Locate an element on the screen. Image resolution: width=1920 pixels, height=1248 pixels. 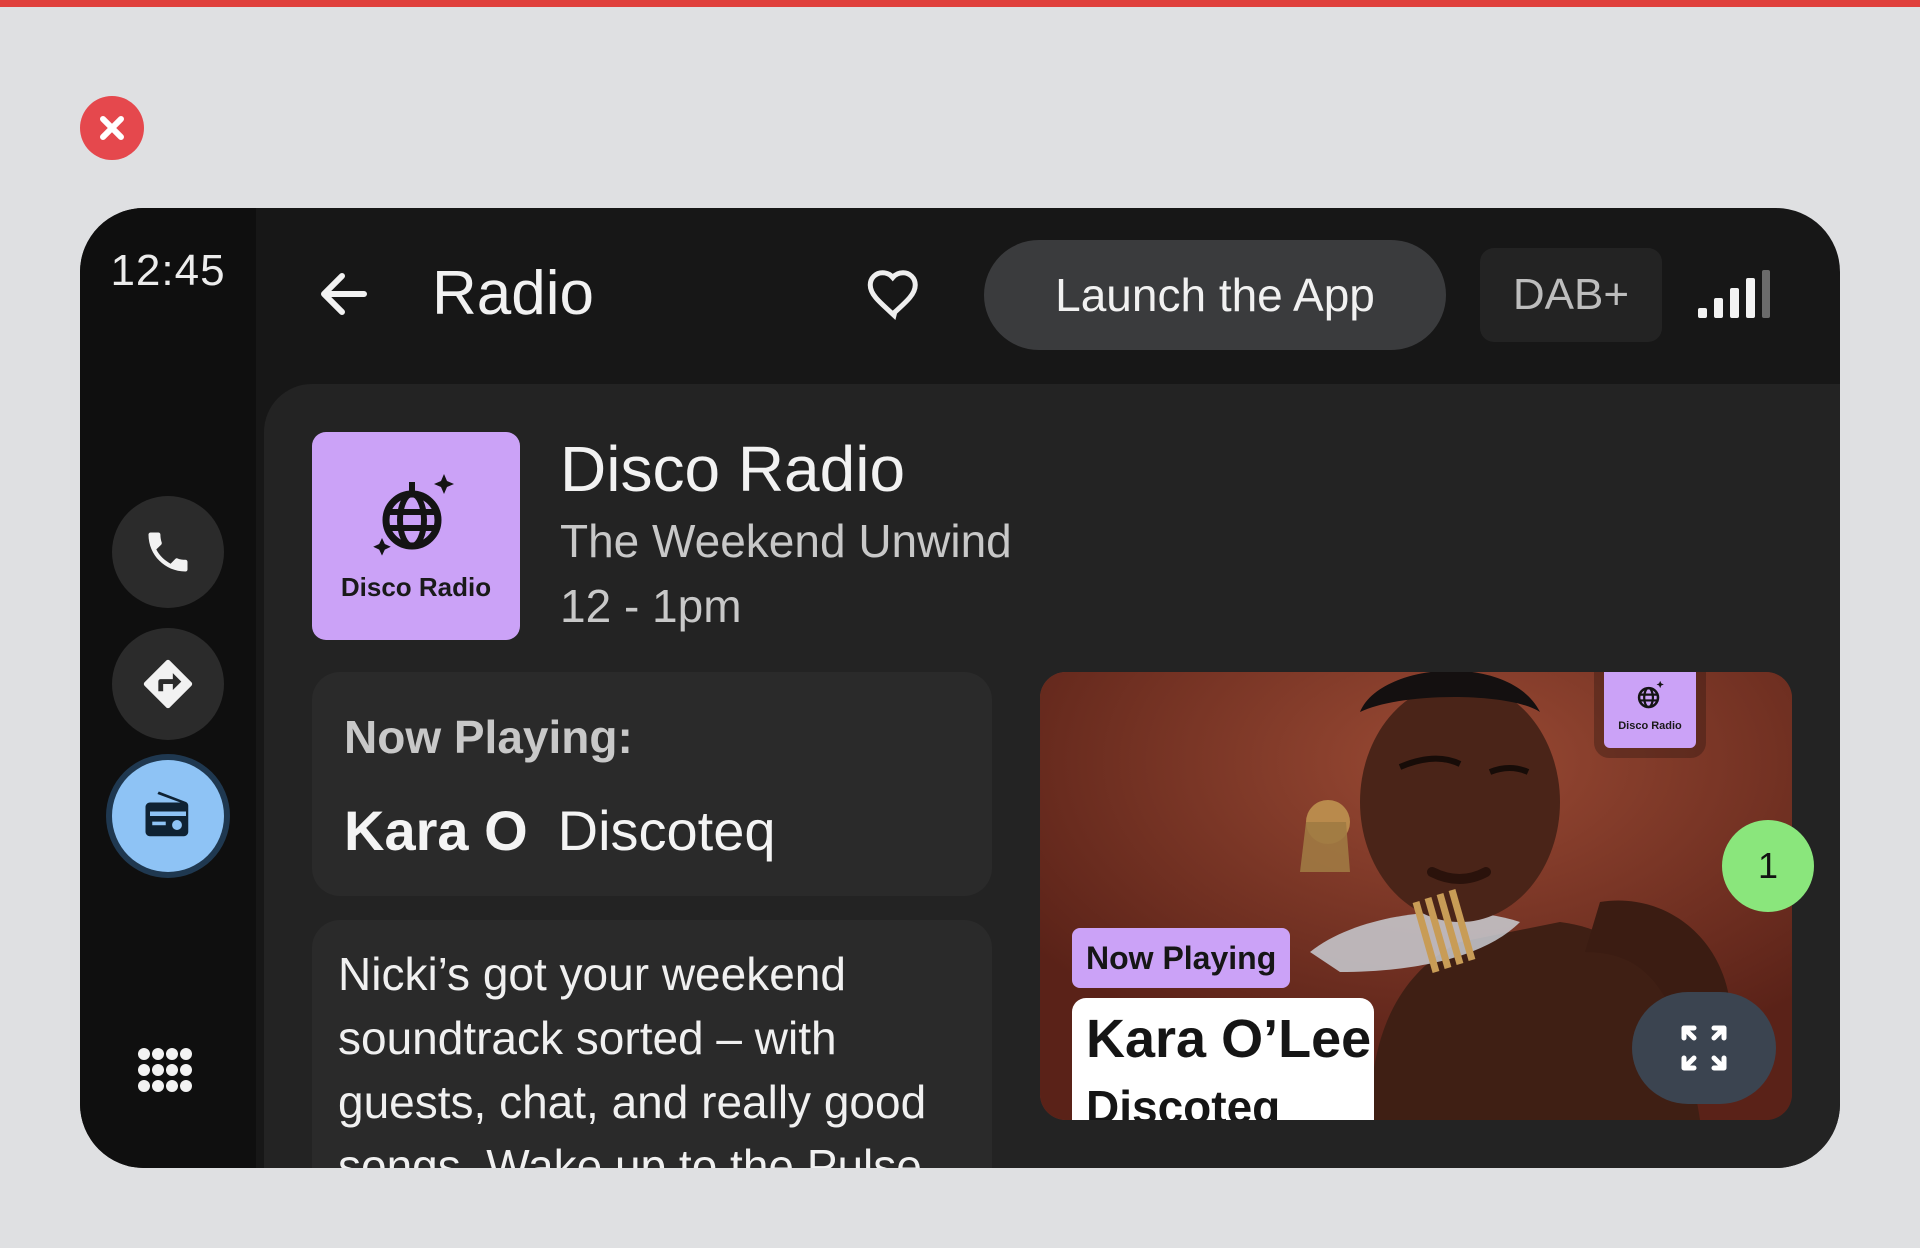
now-playing-song: Discoteq is located at coordinates (666, 830).